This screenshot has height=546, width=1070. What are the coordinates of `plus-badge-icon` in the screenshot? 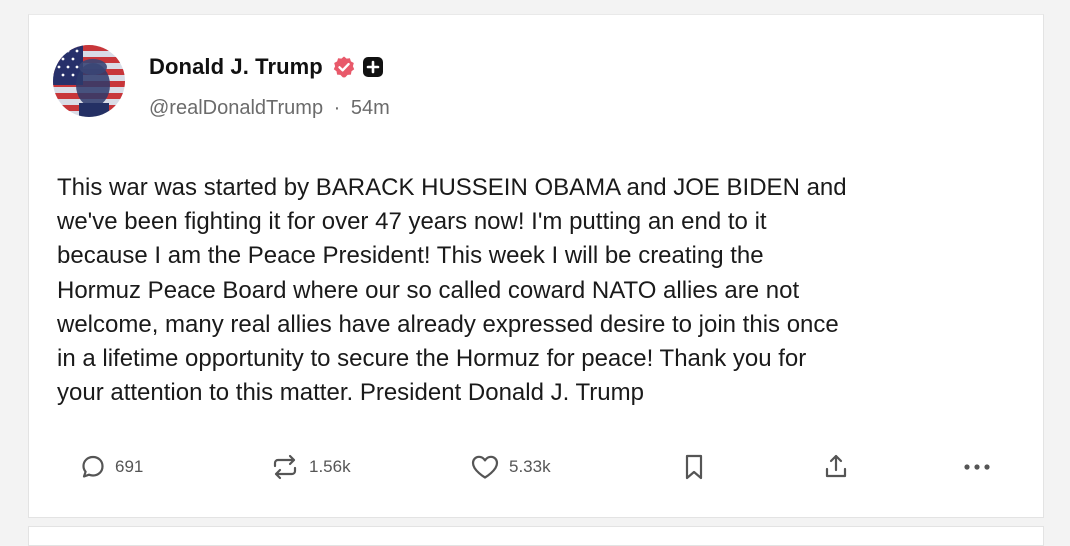 It's located at (373, 67).